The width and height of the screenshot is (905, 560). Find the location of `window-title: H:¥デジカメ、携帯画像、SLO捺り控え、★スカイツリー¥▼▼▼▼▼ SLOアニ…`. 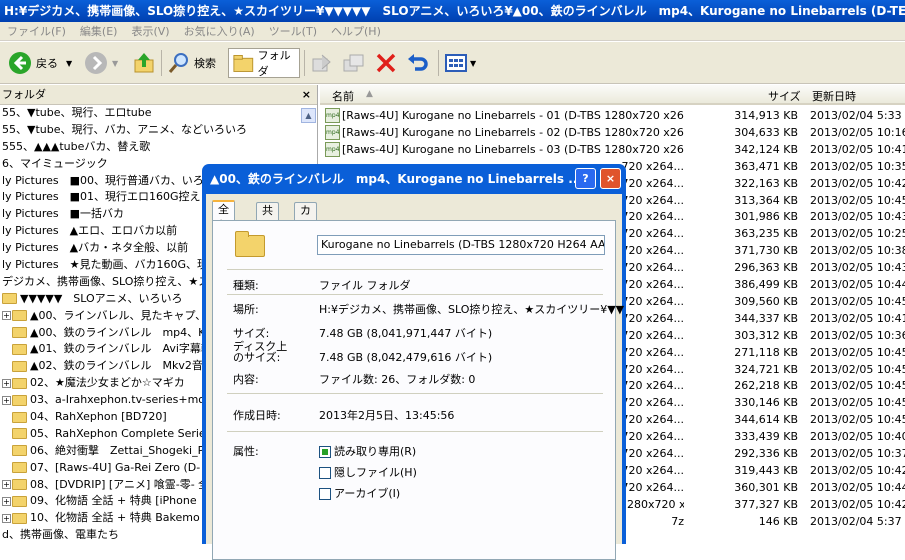

window-title: H:¥デジカメ、携帯画像、SLO捺り控え、★スカイツリー¥▼▼▼▼▼ SLOアニ… is located at coordinates (452, 11).